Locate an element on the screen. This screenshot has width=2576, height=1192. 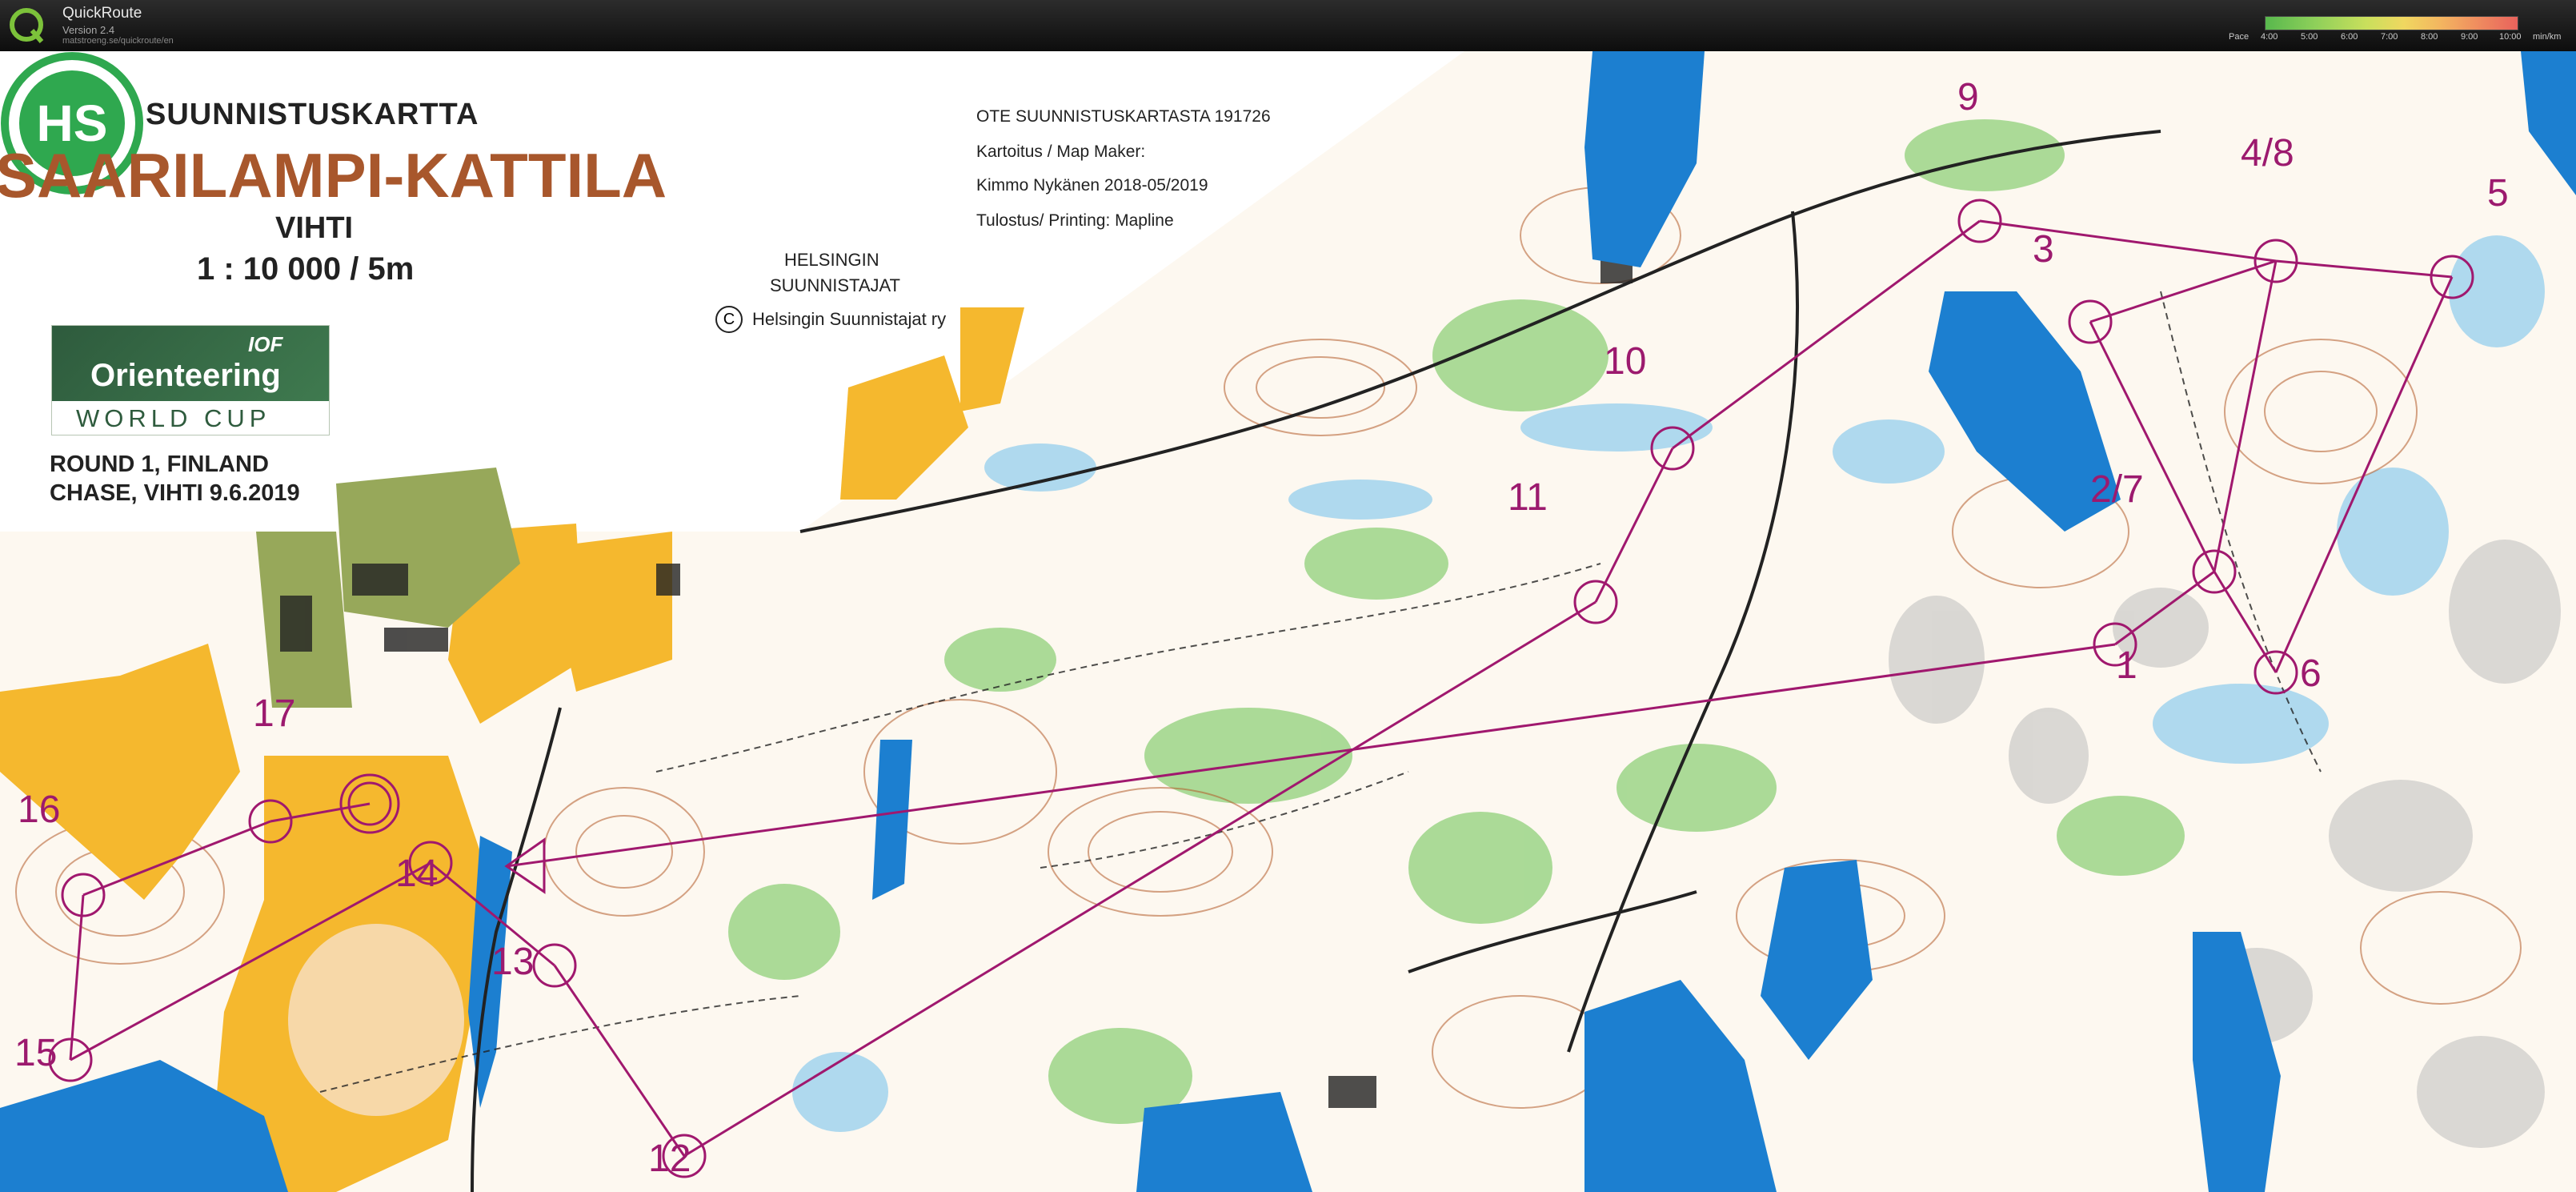
pace-unit: min/km is located at coordinates (2547, 37).